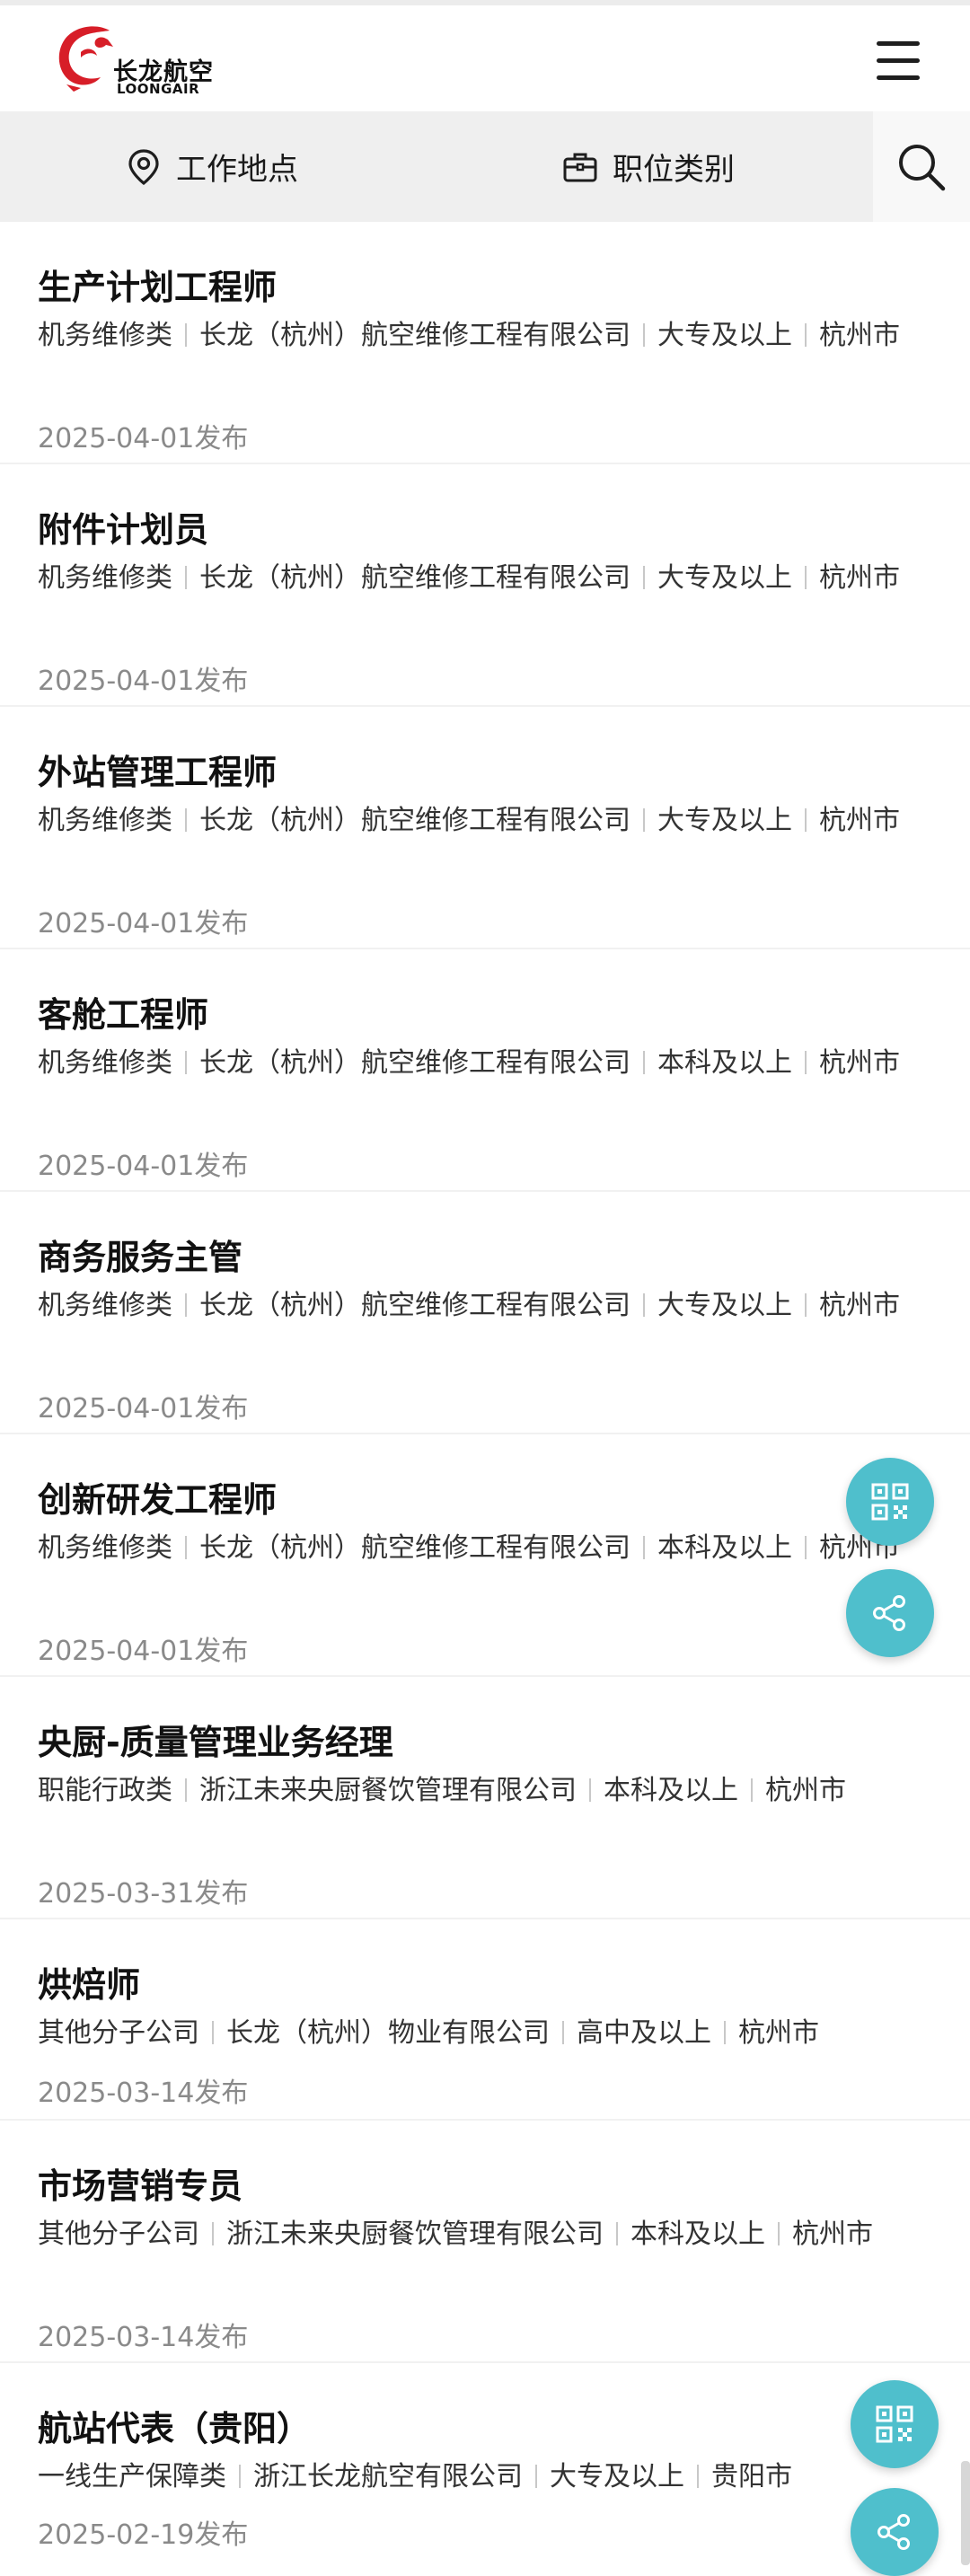 This screenshot has height=2576, width=970. What do you see at coordinates (86, 59) in the screenshot?
I see `dragon-logo-icon` at bounding box center [86, 59].